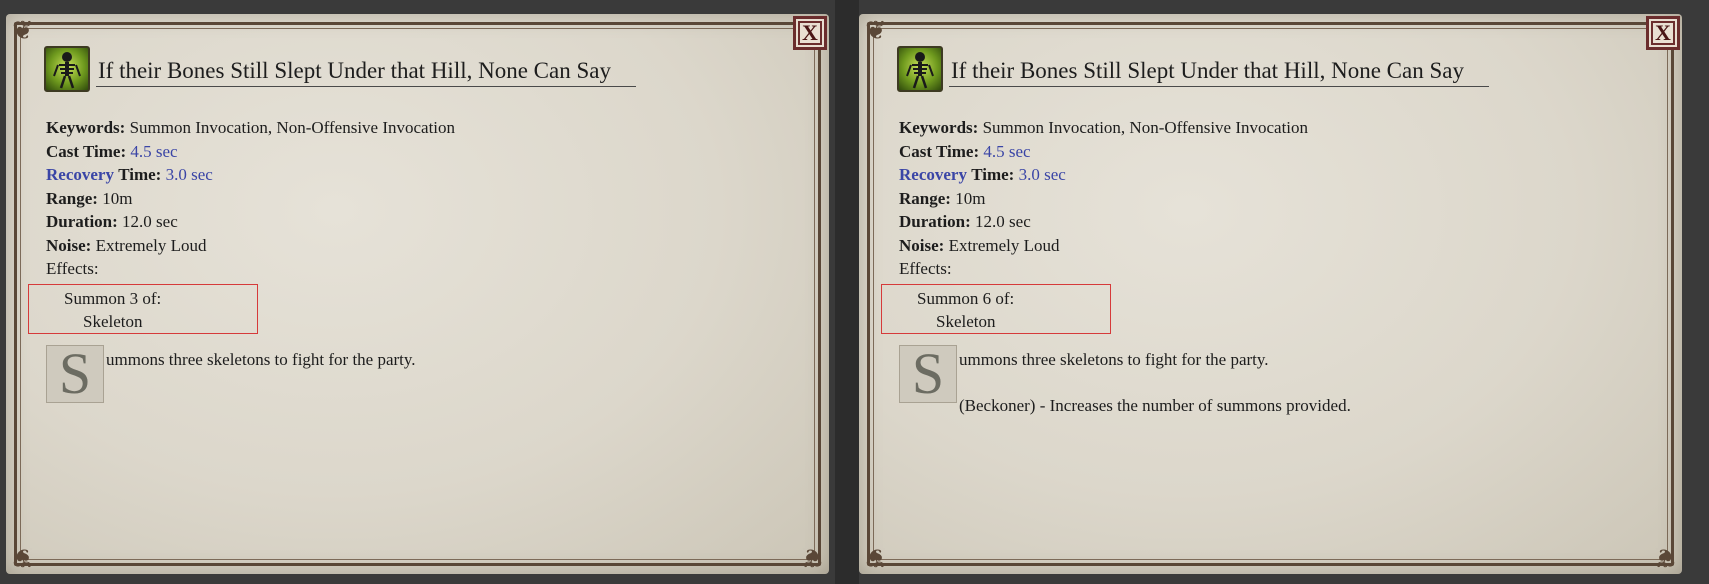 The width and height of the screenshot is (1709, 584). What do you see at coordinates (113, 298) in the screenshot?
I see `summon-count-text: Summon 3 of:` at bounding box center [113, 298].